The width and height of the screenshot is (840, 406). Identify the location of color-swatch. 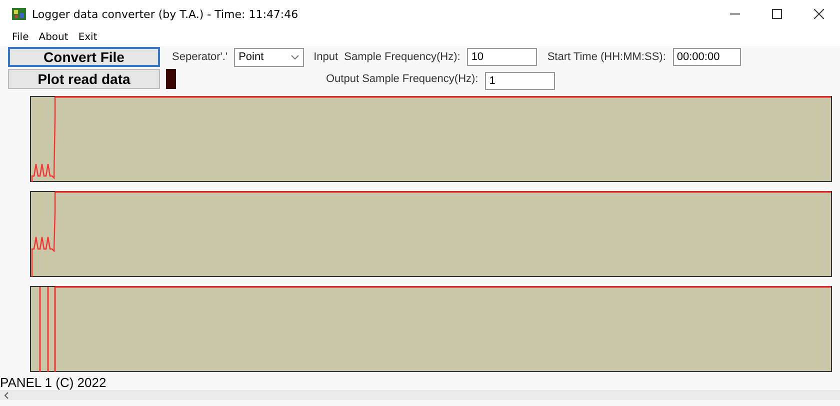
(171, 79).